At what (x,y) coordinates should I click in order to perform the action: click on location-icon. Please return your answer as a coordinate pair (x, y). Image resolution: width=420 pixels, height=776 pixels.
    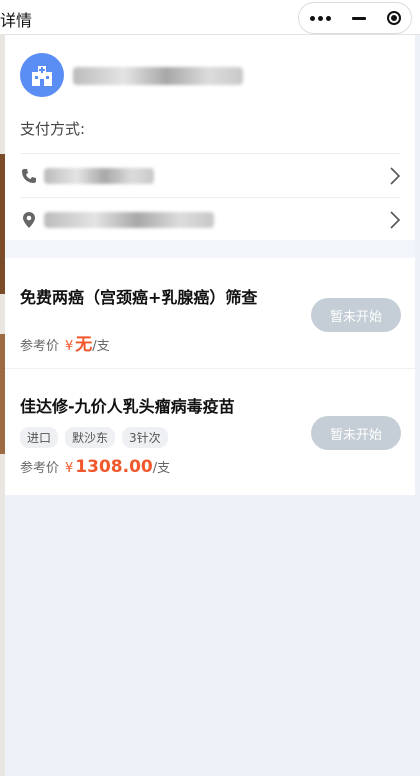
    Looking at the image, I should click on (29, 220).